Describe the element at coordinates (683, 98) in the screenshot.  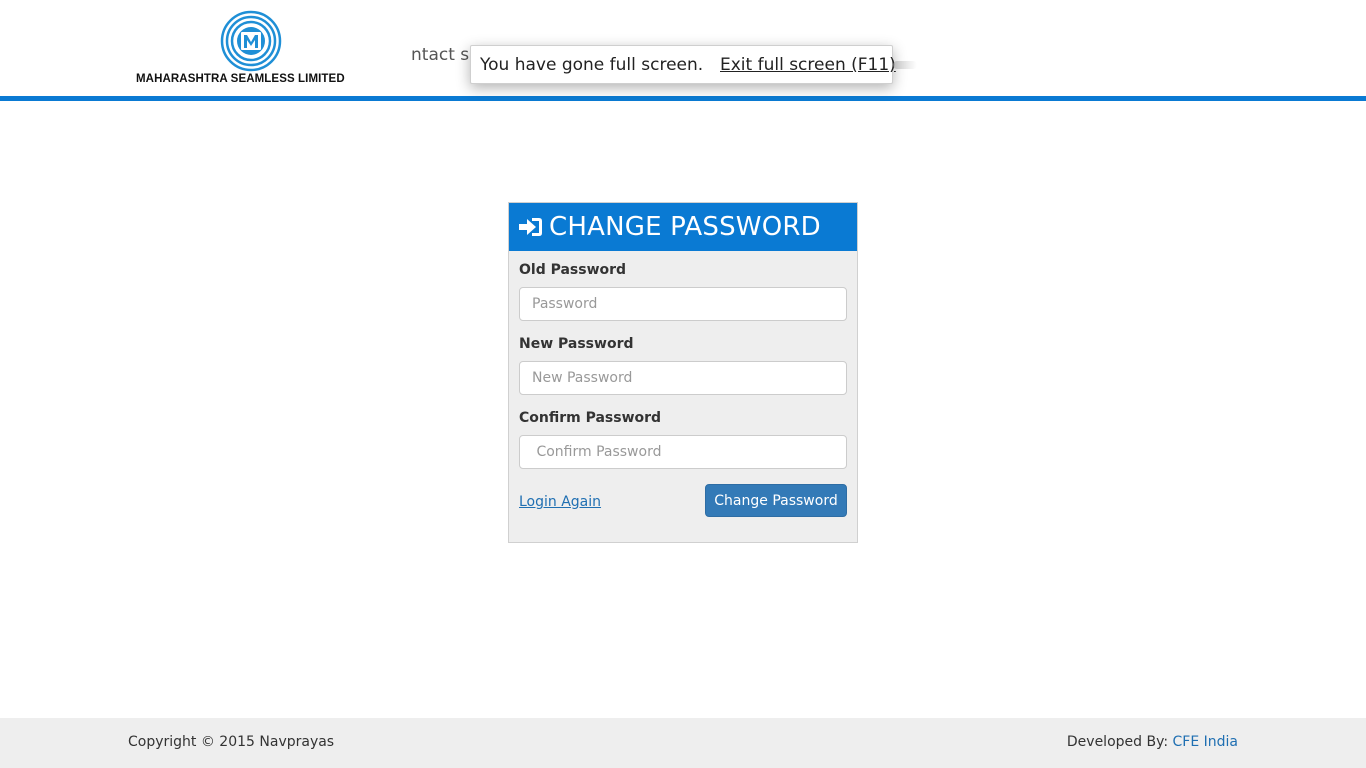
I see `header-divider` at that location.